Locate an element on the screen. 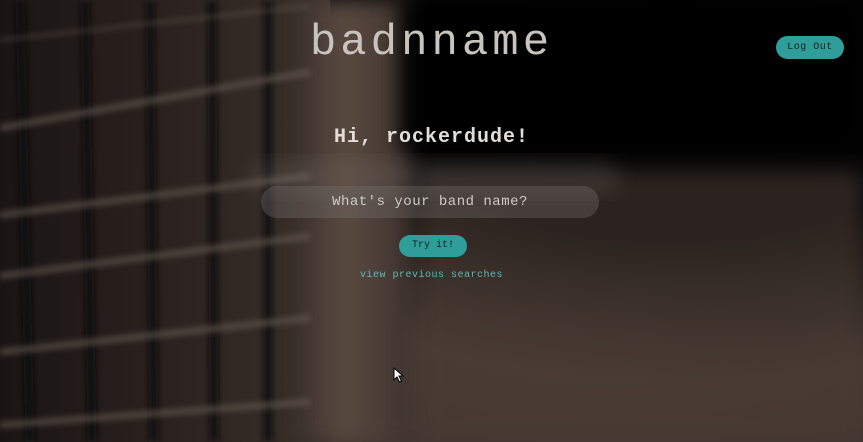 Image resolution: width=863 pixels, height=442 pixels. logout-button: Log Out is located at coordinates (810, 47).